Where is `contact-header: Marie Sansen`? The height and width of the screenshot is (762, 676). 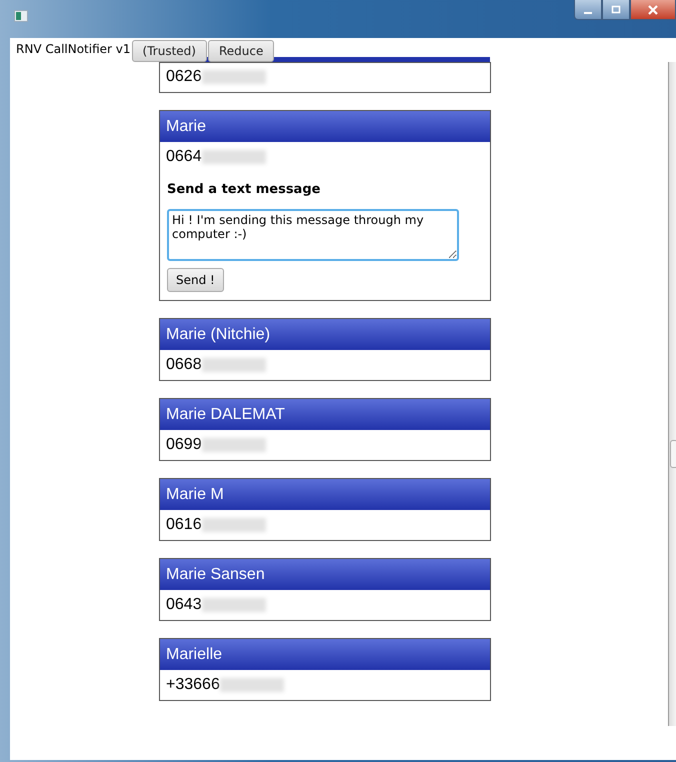 contact-header: Marie Sansen is located at coordinates (325, 574).